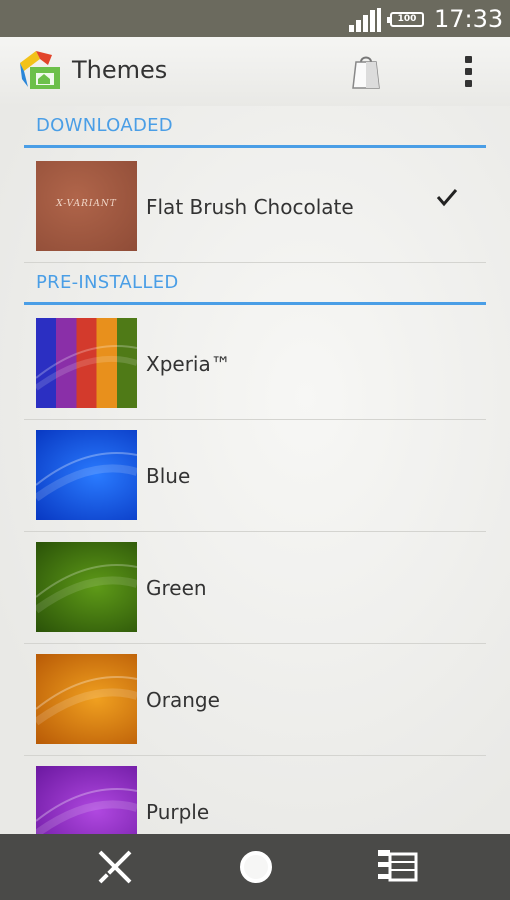  I want to click on check-icon, so click(447, 198).